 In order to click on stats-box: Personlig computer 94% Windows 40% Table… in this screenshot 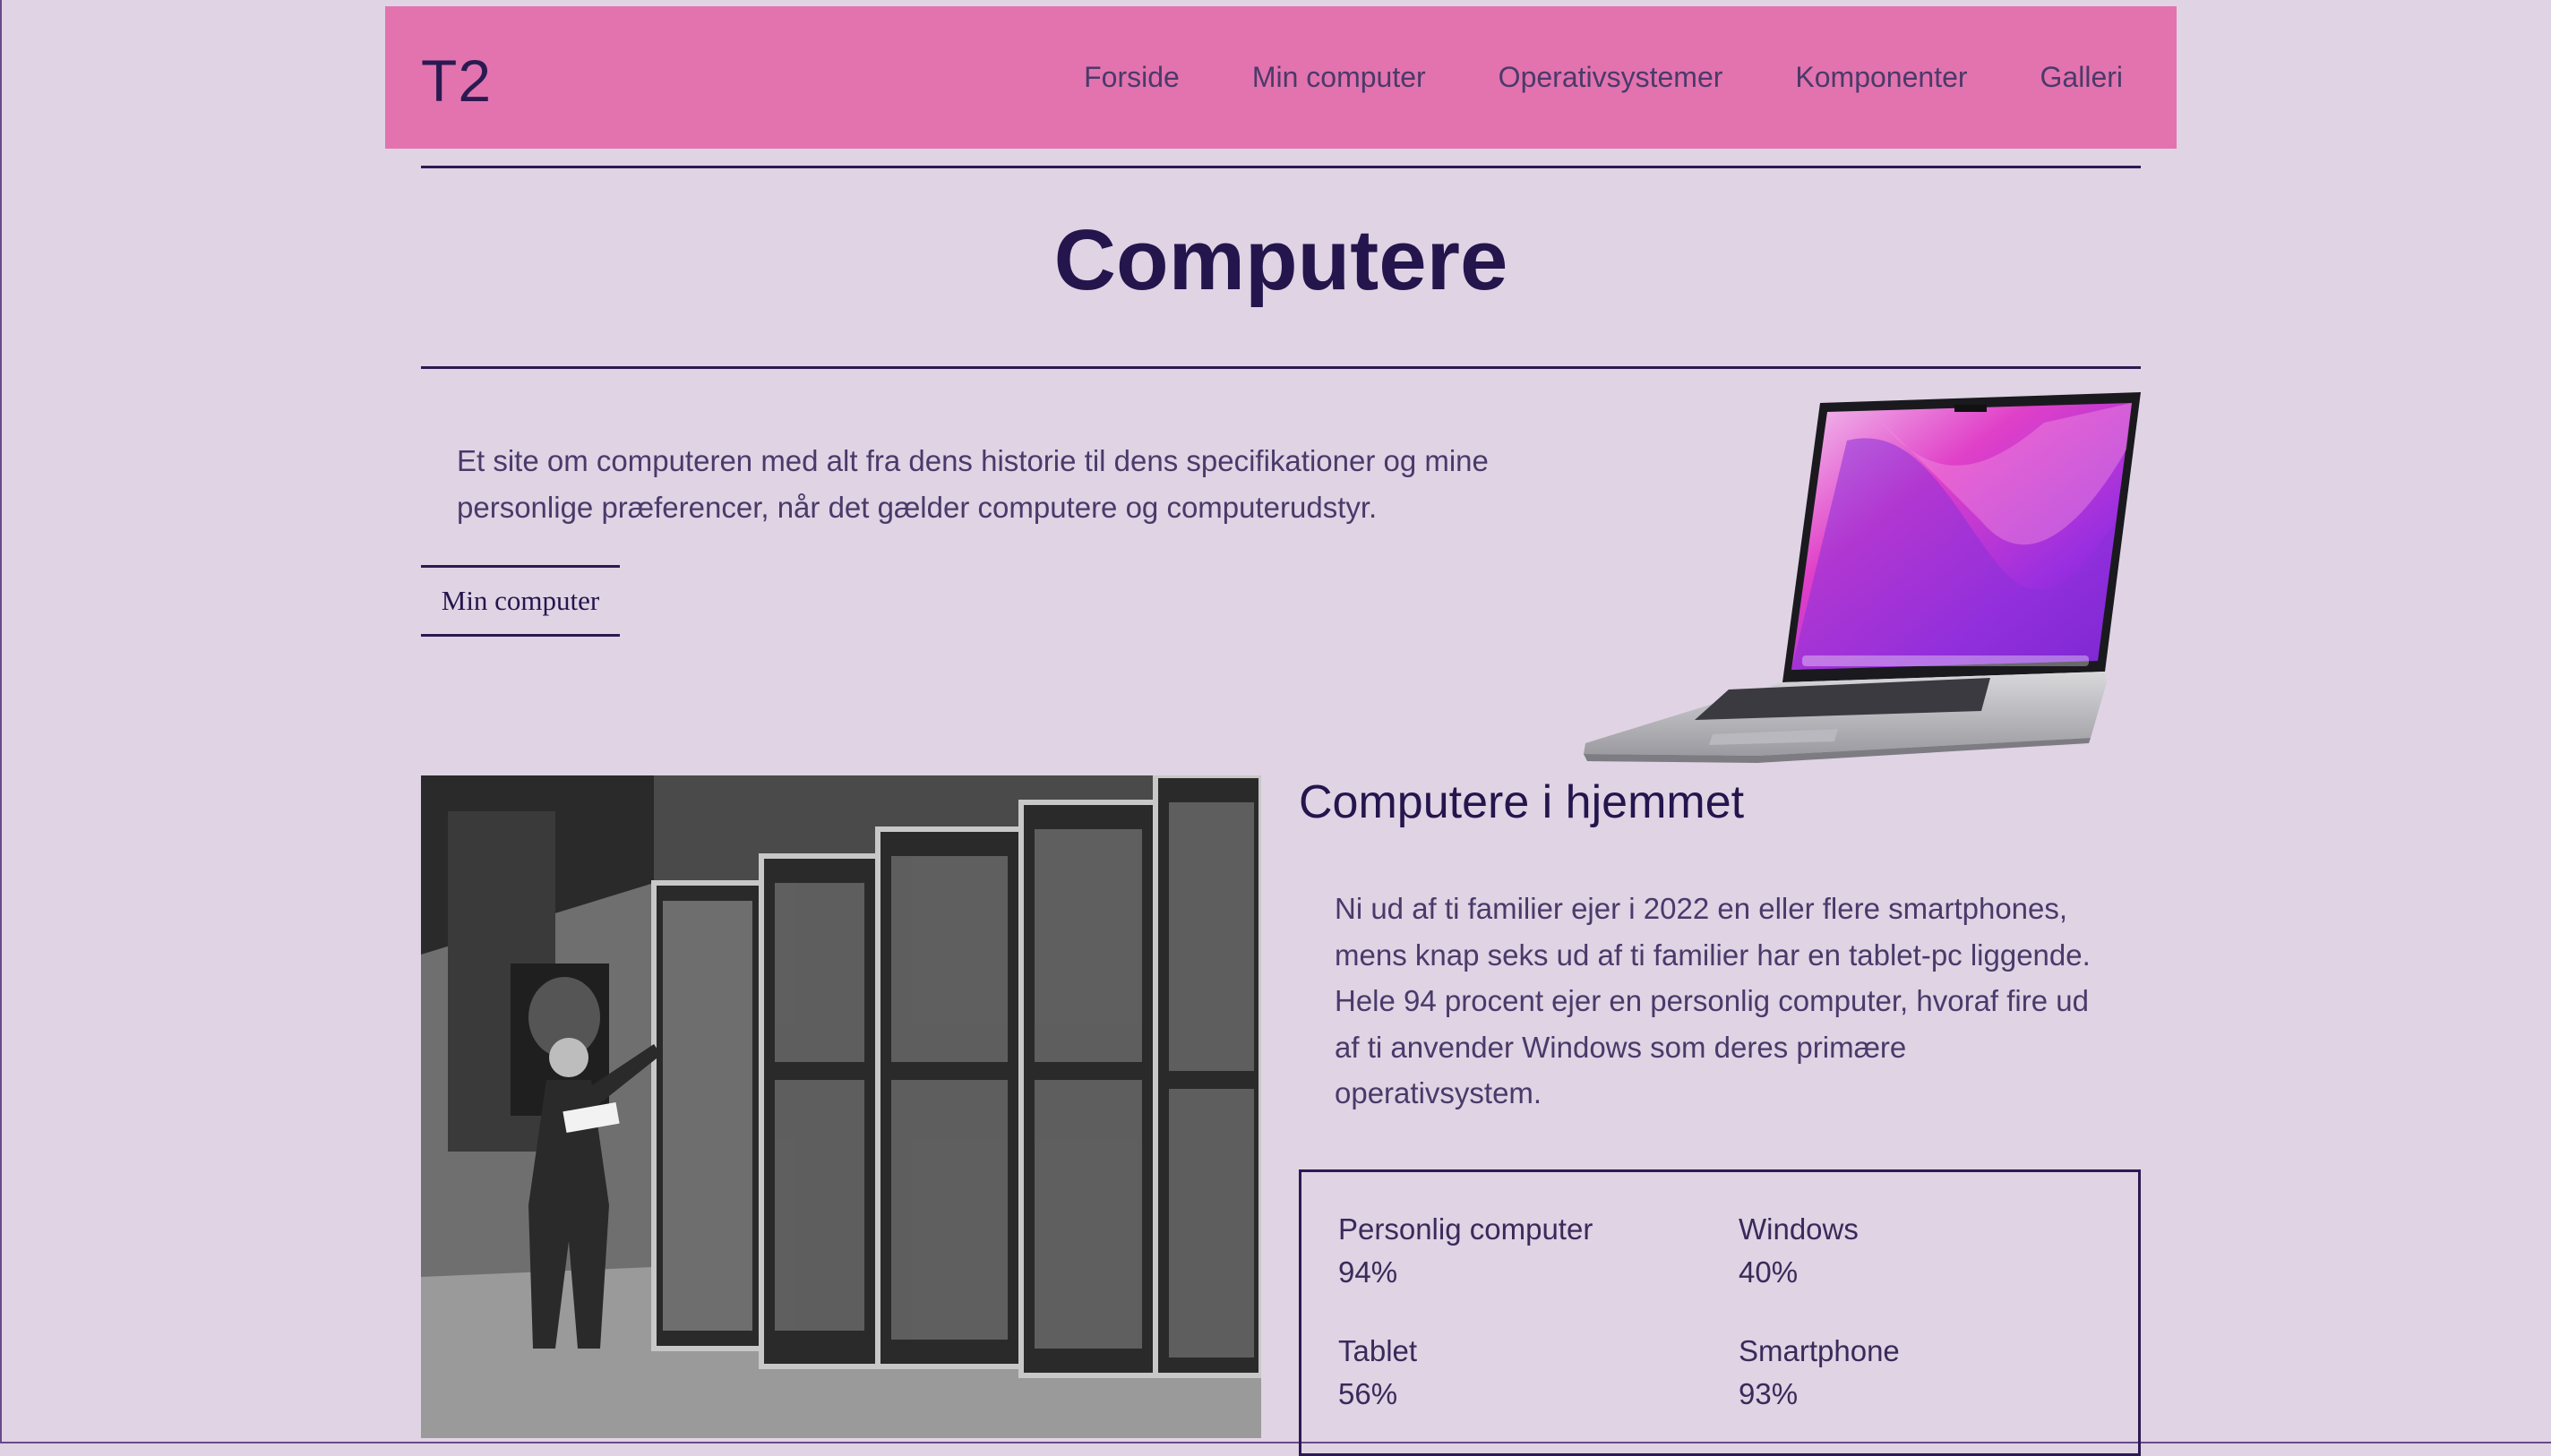, I will do `click(1720, 1312)`.